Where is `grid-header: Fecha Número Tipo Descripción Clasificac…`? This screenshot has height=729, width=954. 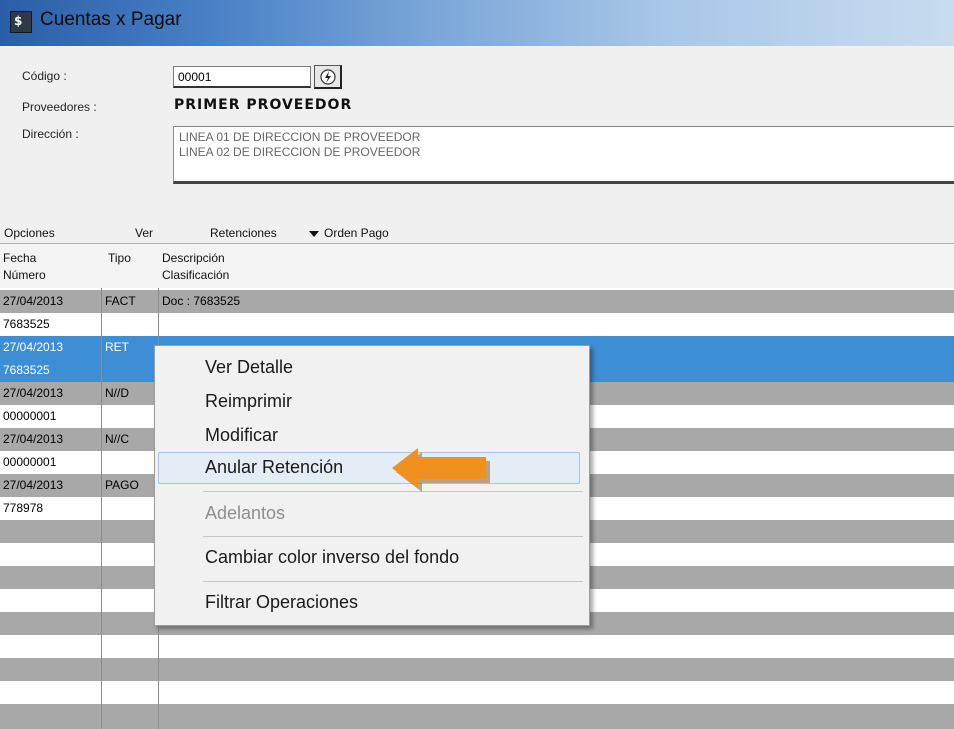 grid-header: Fecha Número Tipo Descripción Clasificac… is located at coordinates (477, 266).